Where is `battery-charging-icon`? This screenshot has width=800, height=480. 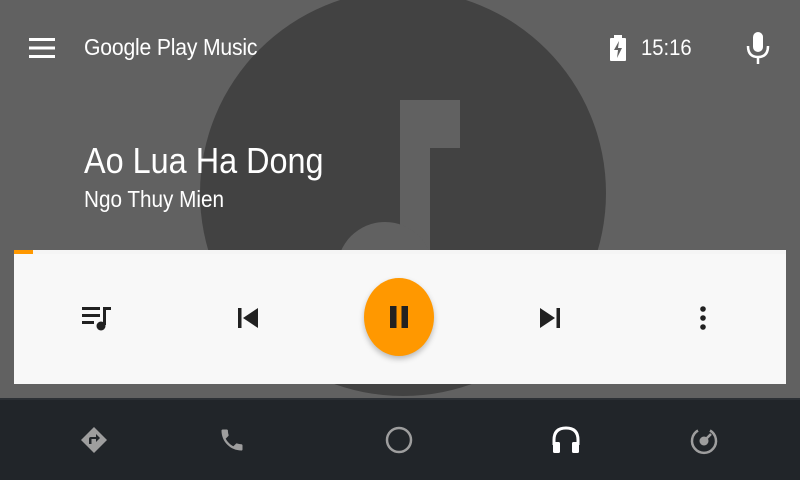
battery-charging-icon is located at coordinates (618, 48).